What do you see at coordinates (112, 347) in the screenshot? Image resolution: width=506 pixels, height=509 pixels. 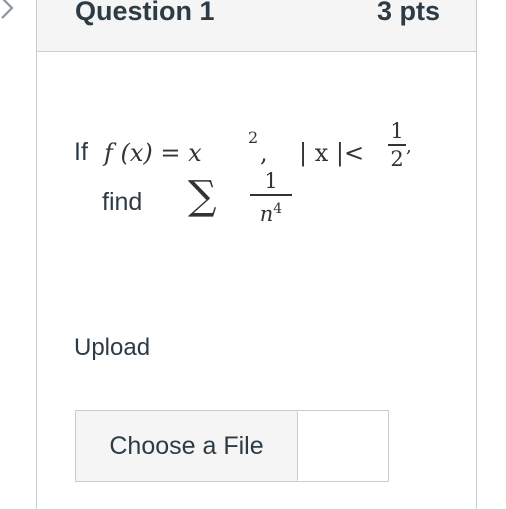 I see `upload-label: Upload` at bounding box center [112, 347].